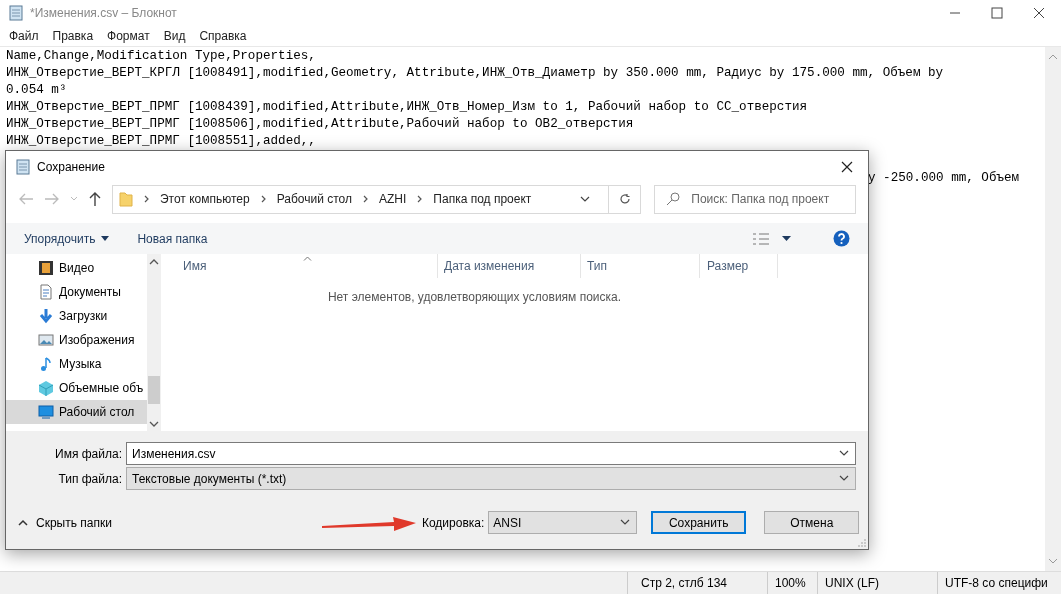  Describe the element at coordinates (73, 35) in the screenshot. I see `menu-item: Правка` at that location.